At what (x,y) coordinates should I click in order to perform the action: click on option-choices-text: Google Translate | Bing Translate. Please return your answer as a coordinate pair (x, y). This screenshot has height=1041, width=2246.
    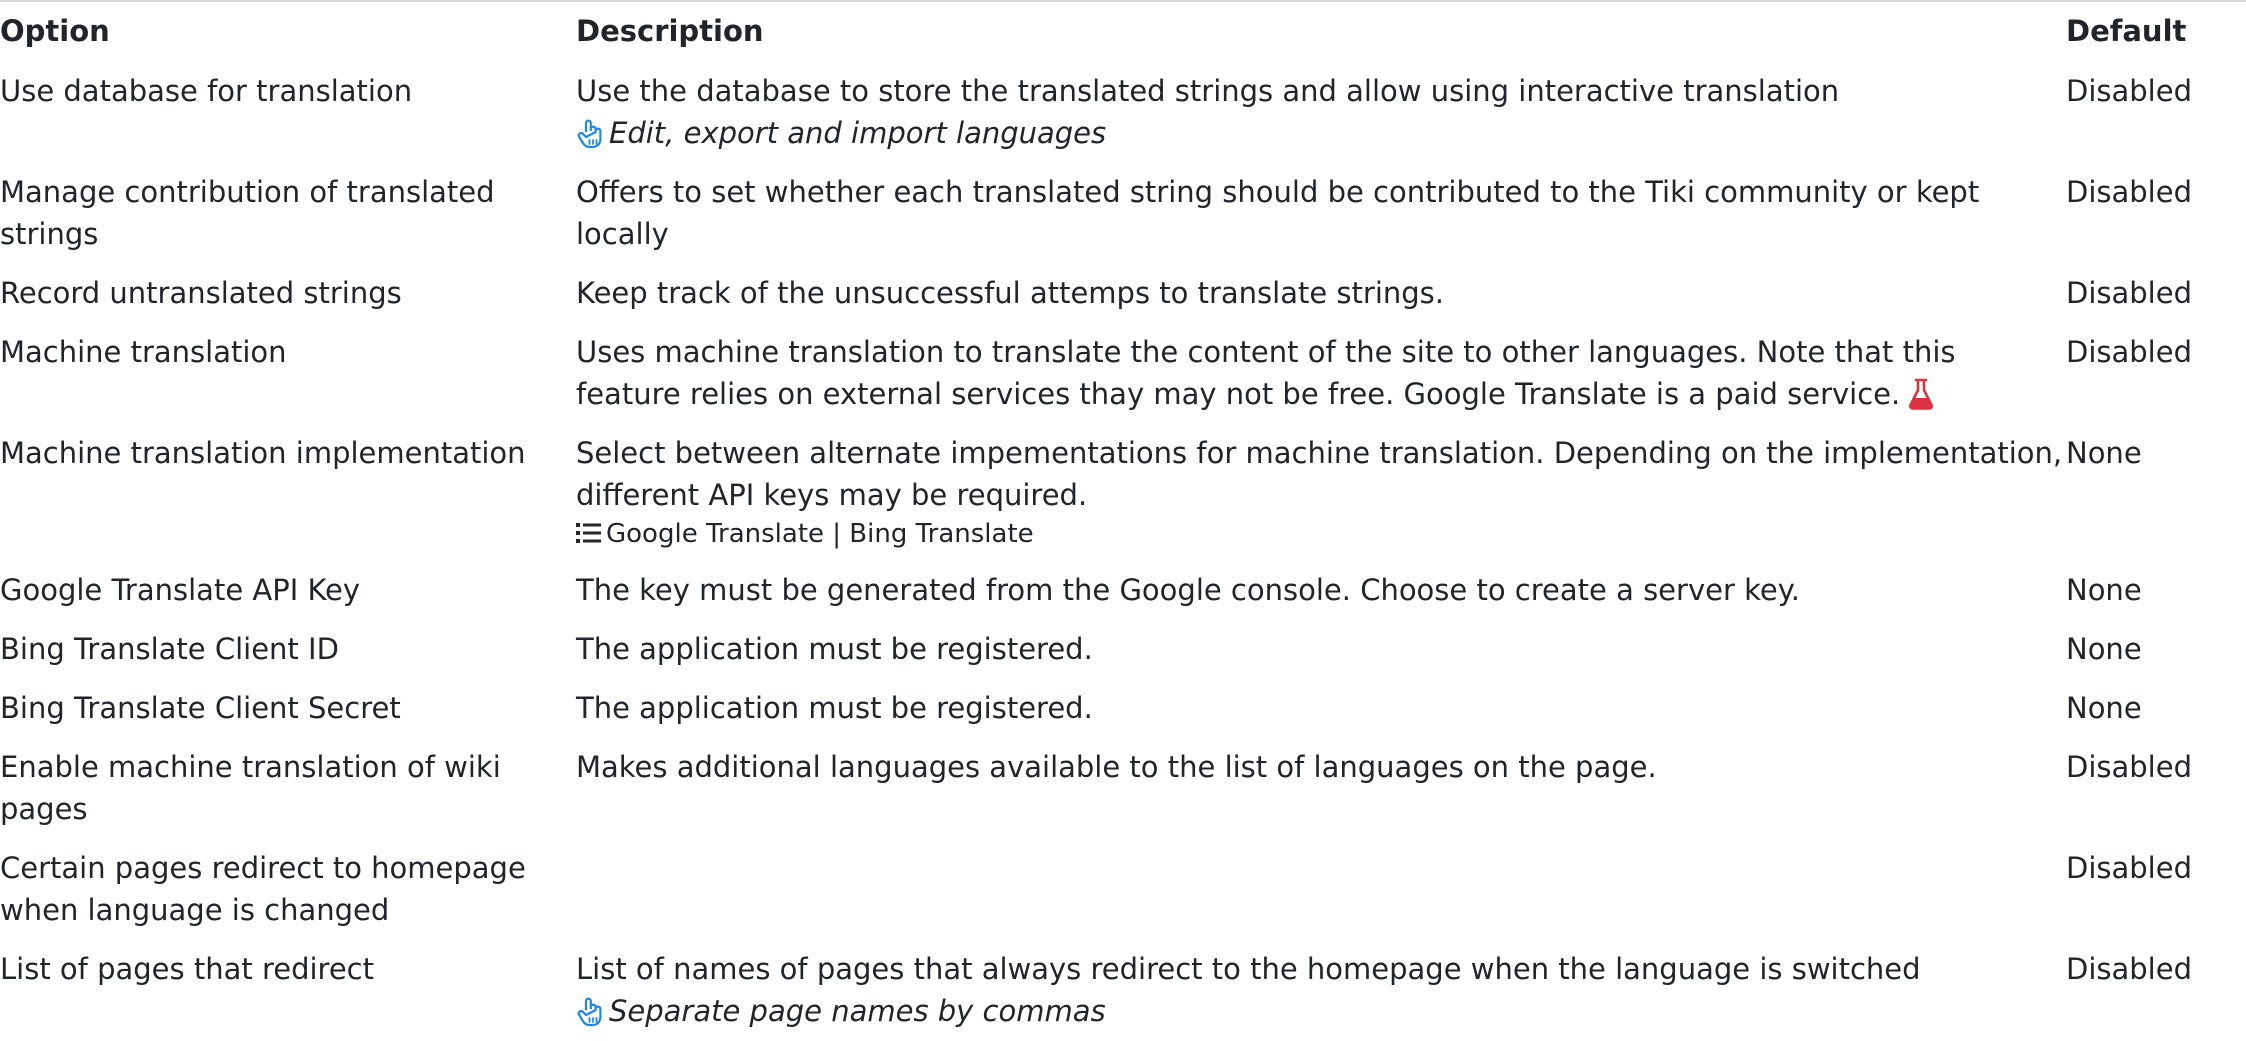
    Looking at the image, I should click on (820, 534).